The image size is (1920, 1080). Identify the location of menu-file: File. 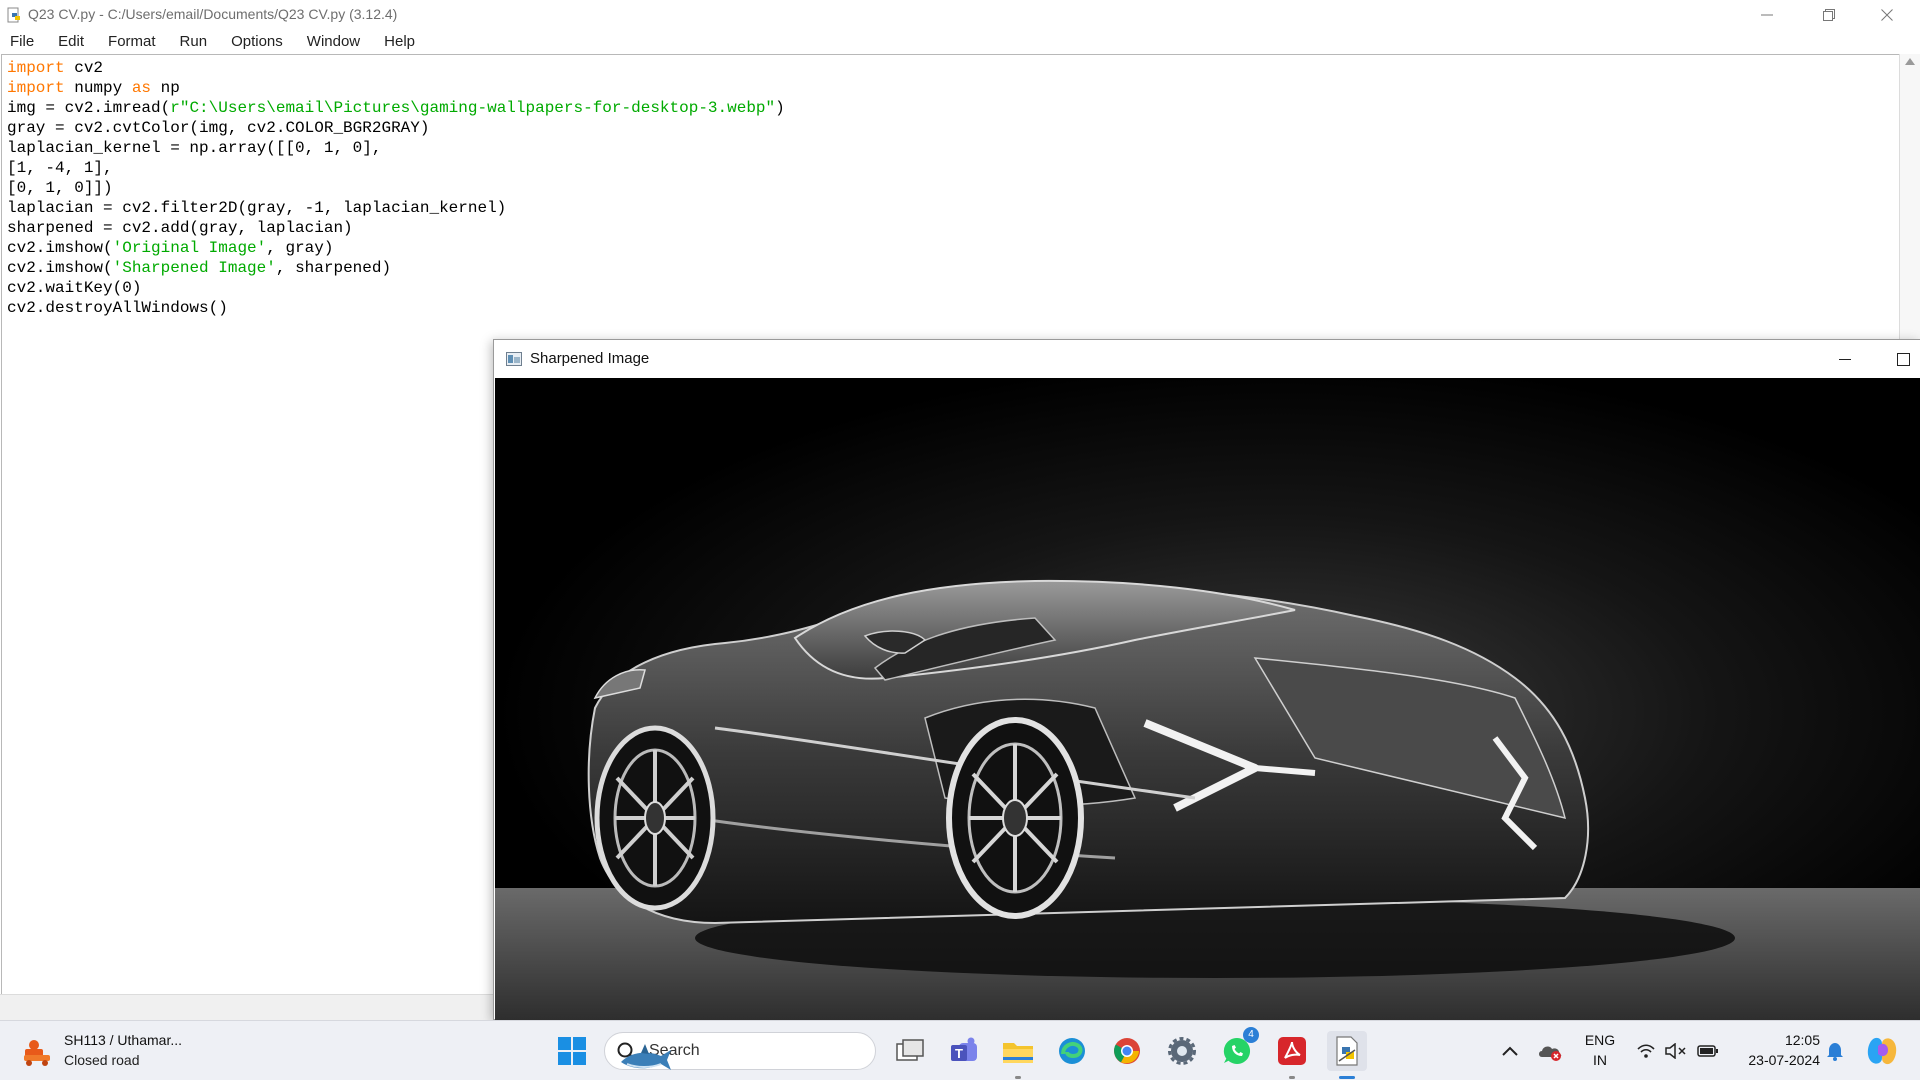
(19, 41).